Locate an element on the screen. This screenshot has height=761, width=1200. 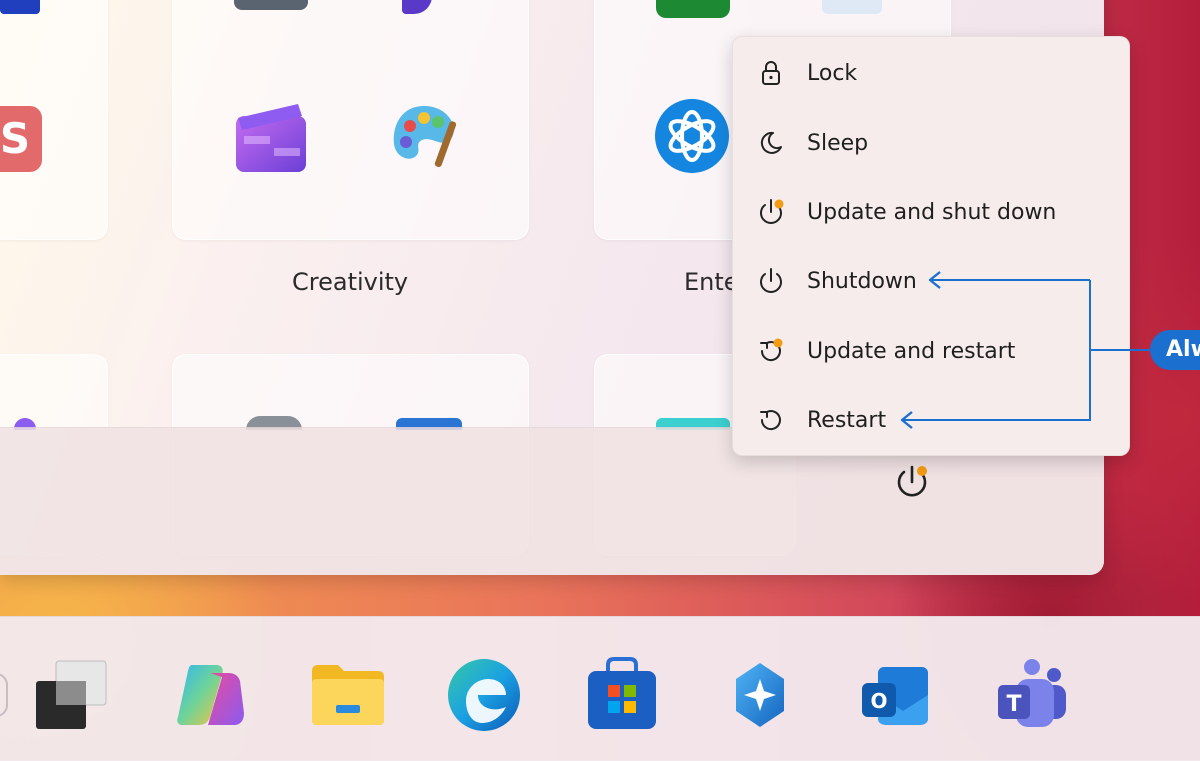
folder-label-entertainment: Ente is located at coordinates (711, 282).